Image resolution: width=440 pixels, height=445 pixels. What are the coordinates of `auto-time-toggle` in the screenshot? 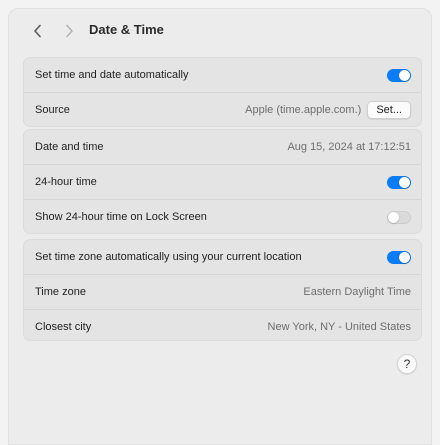 It's located at (399, 75).